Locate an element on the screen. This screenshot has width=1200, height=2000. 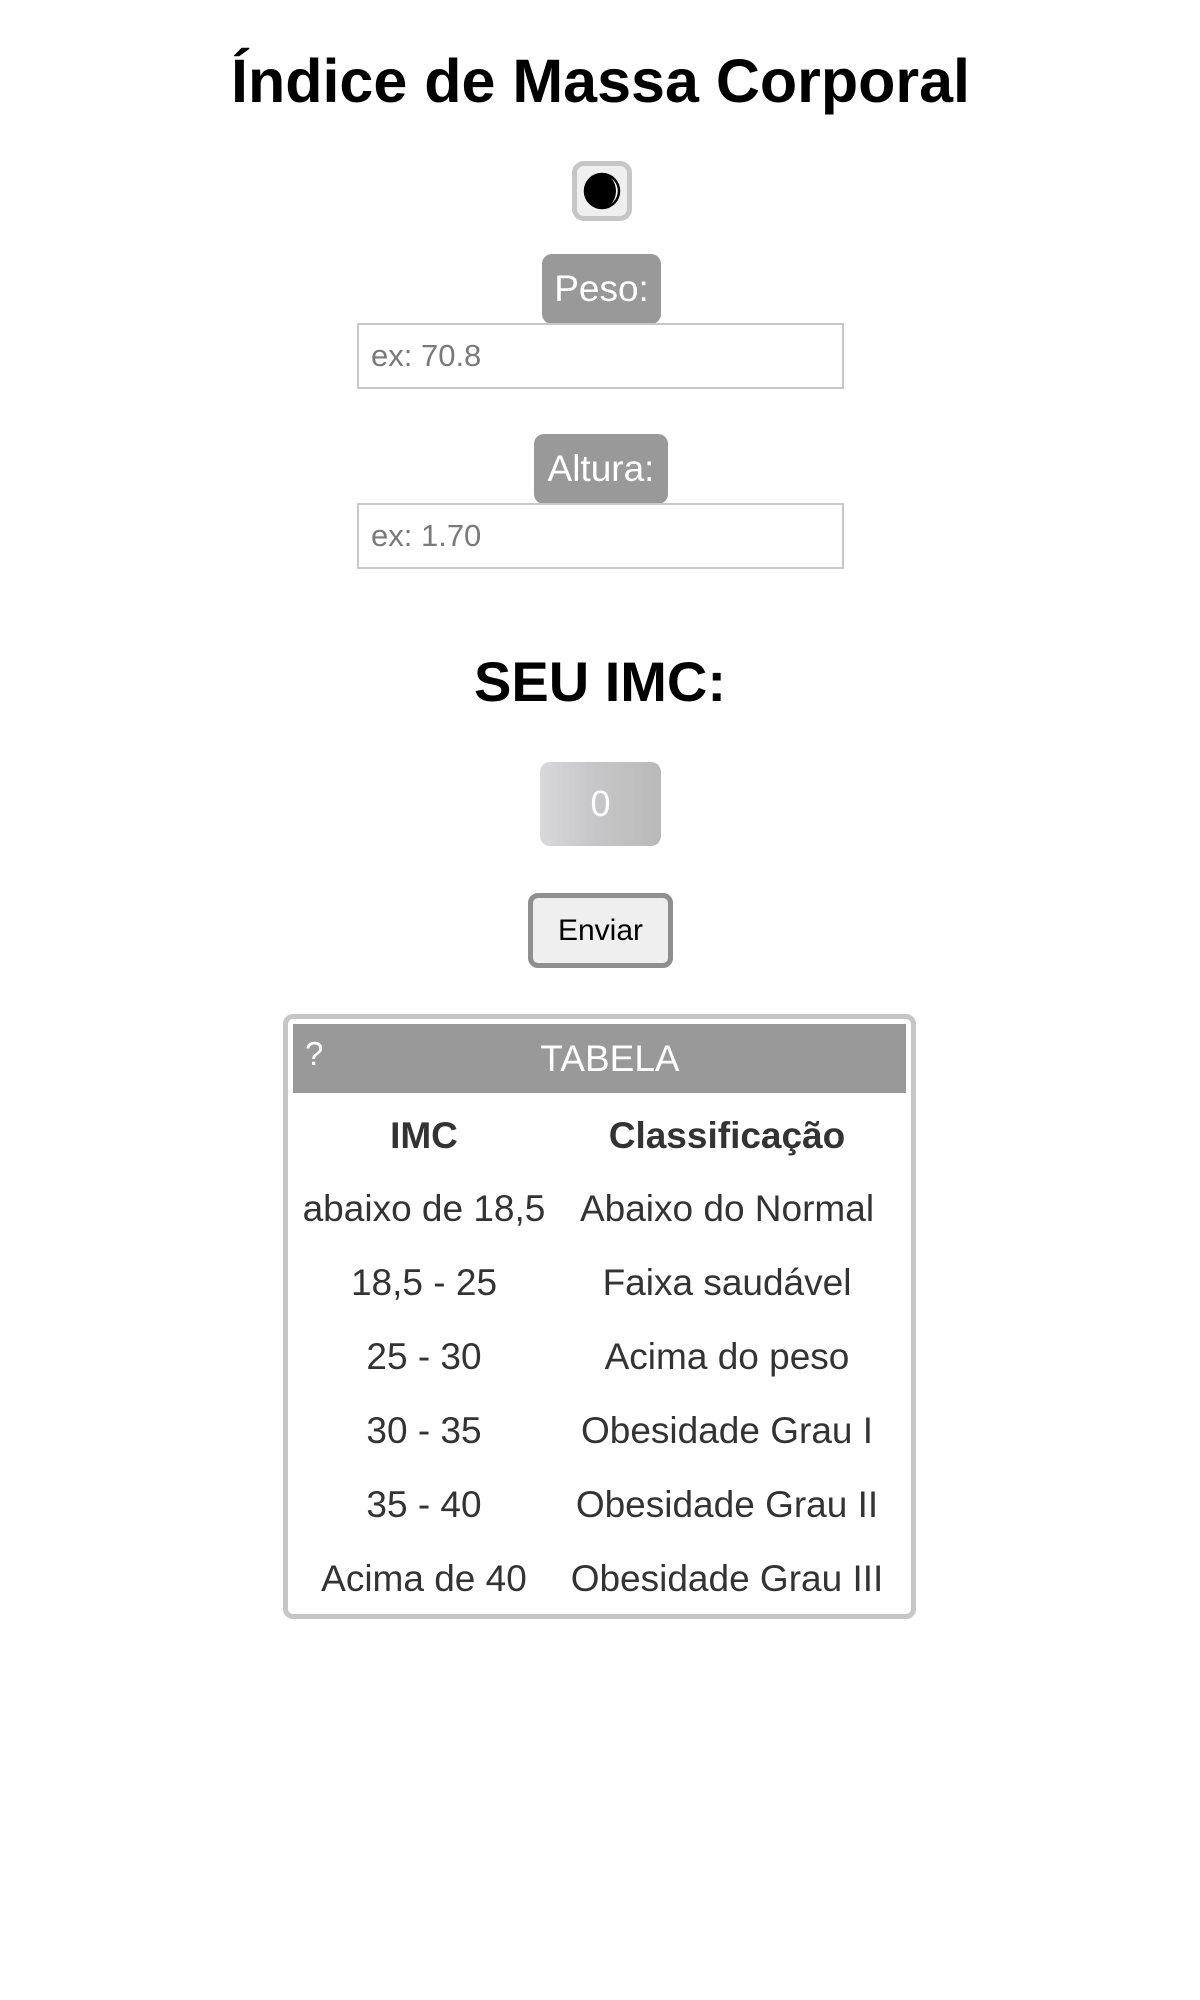
theme-toggle-button is located at coordinates (602, 191).